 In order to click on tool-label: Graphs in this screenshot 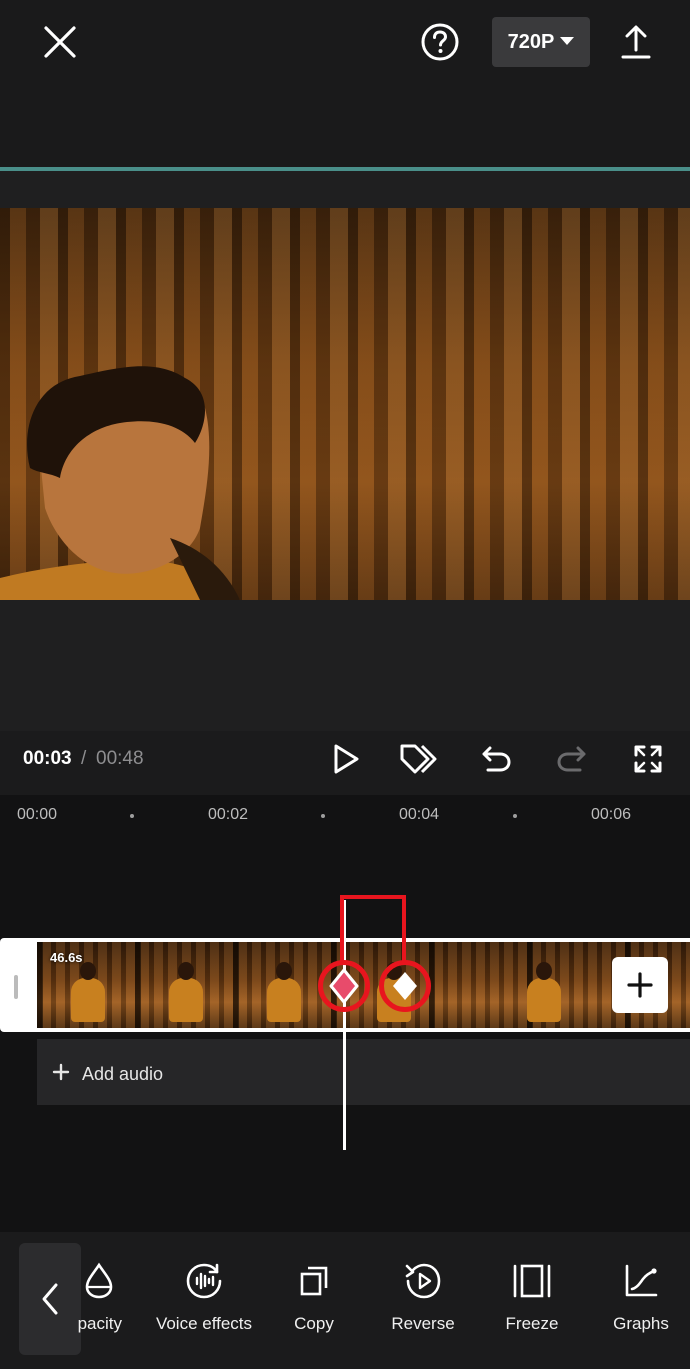, I will do `click(641, 1323)`.